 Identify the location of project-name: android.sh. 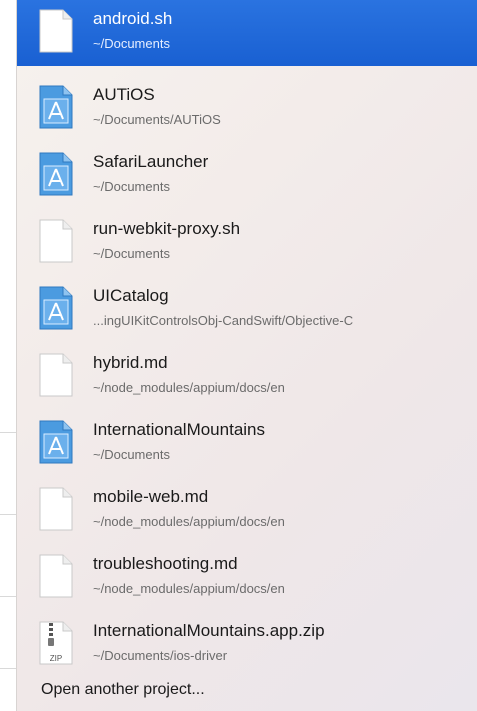
(133, 18).